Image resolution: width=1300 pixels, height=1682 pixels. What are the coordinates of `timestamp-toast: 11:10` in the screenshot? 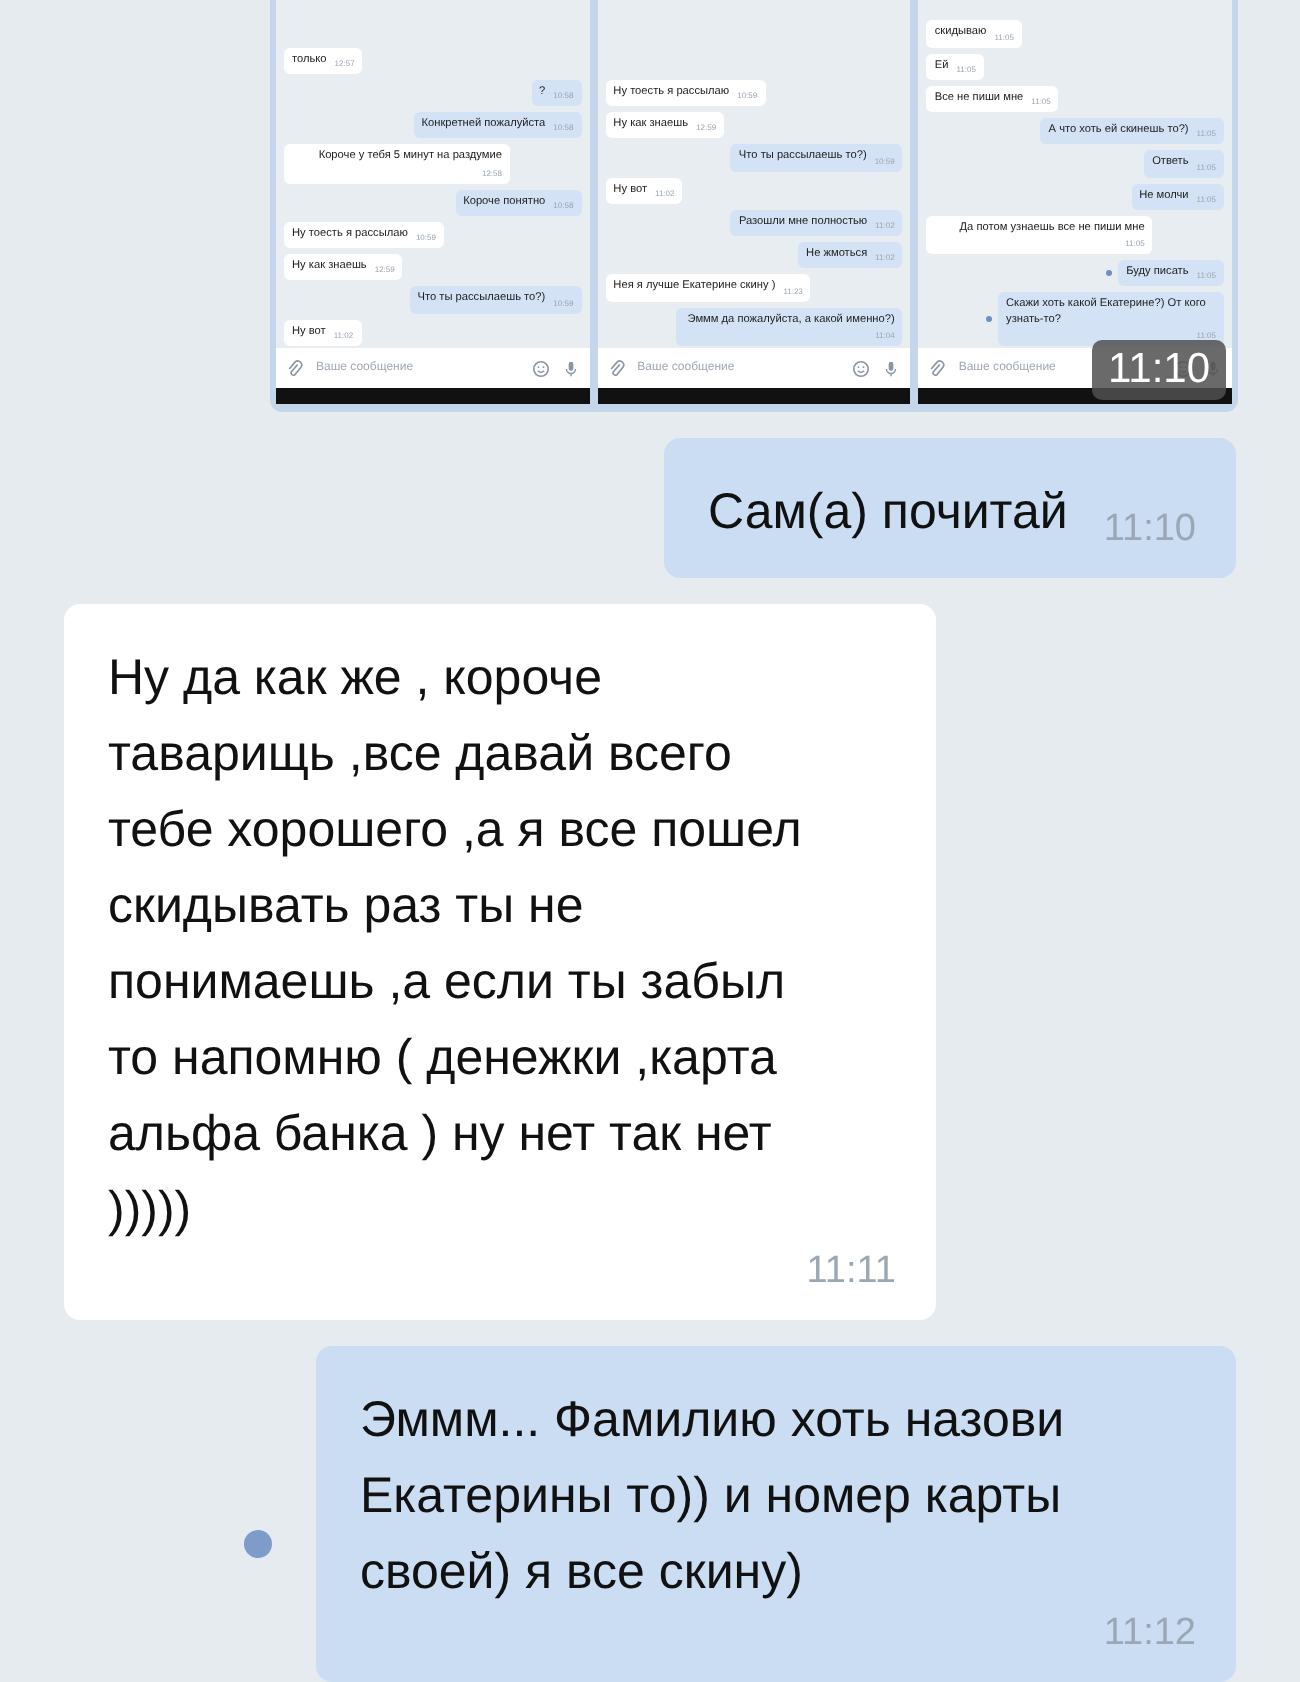 It's located at (1159, 370).